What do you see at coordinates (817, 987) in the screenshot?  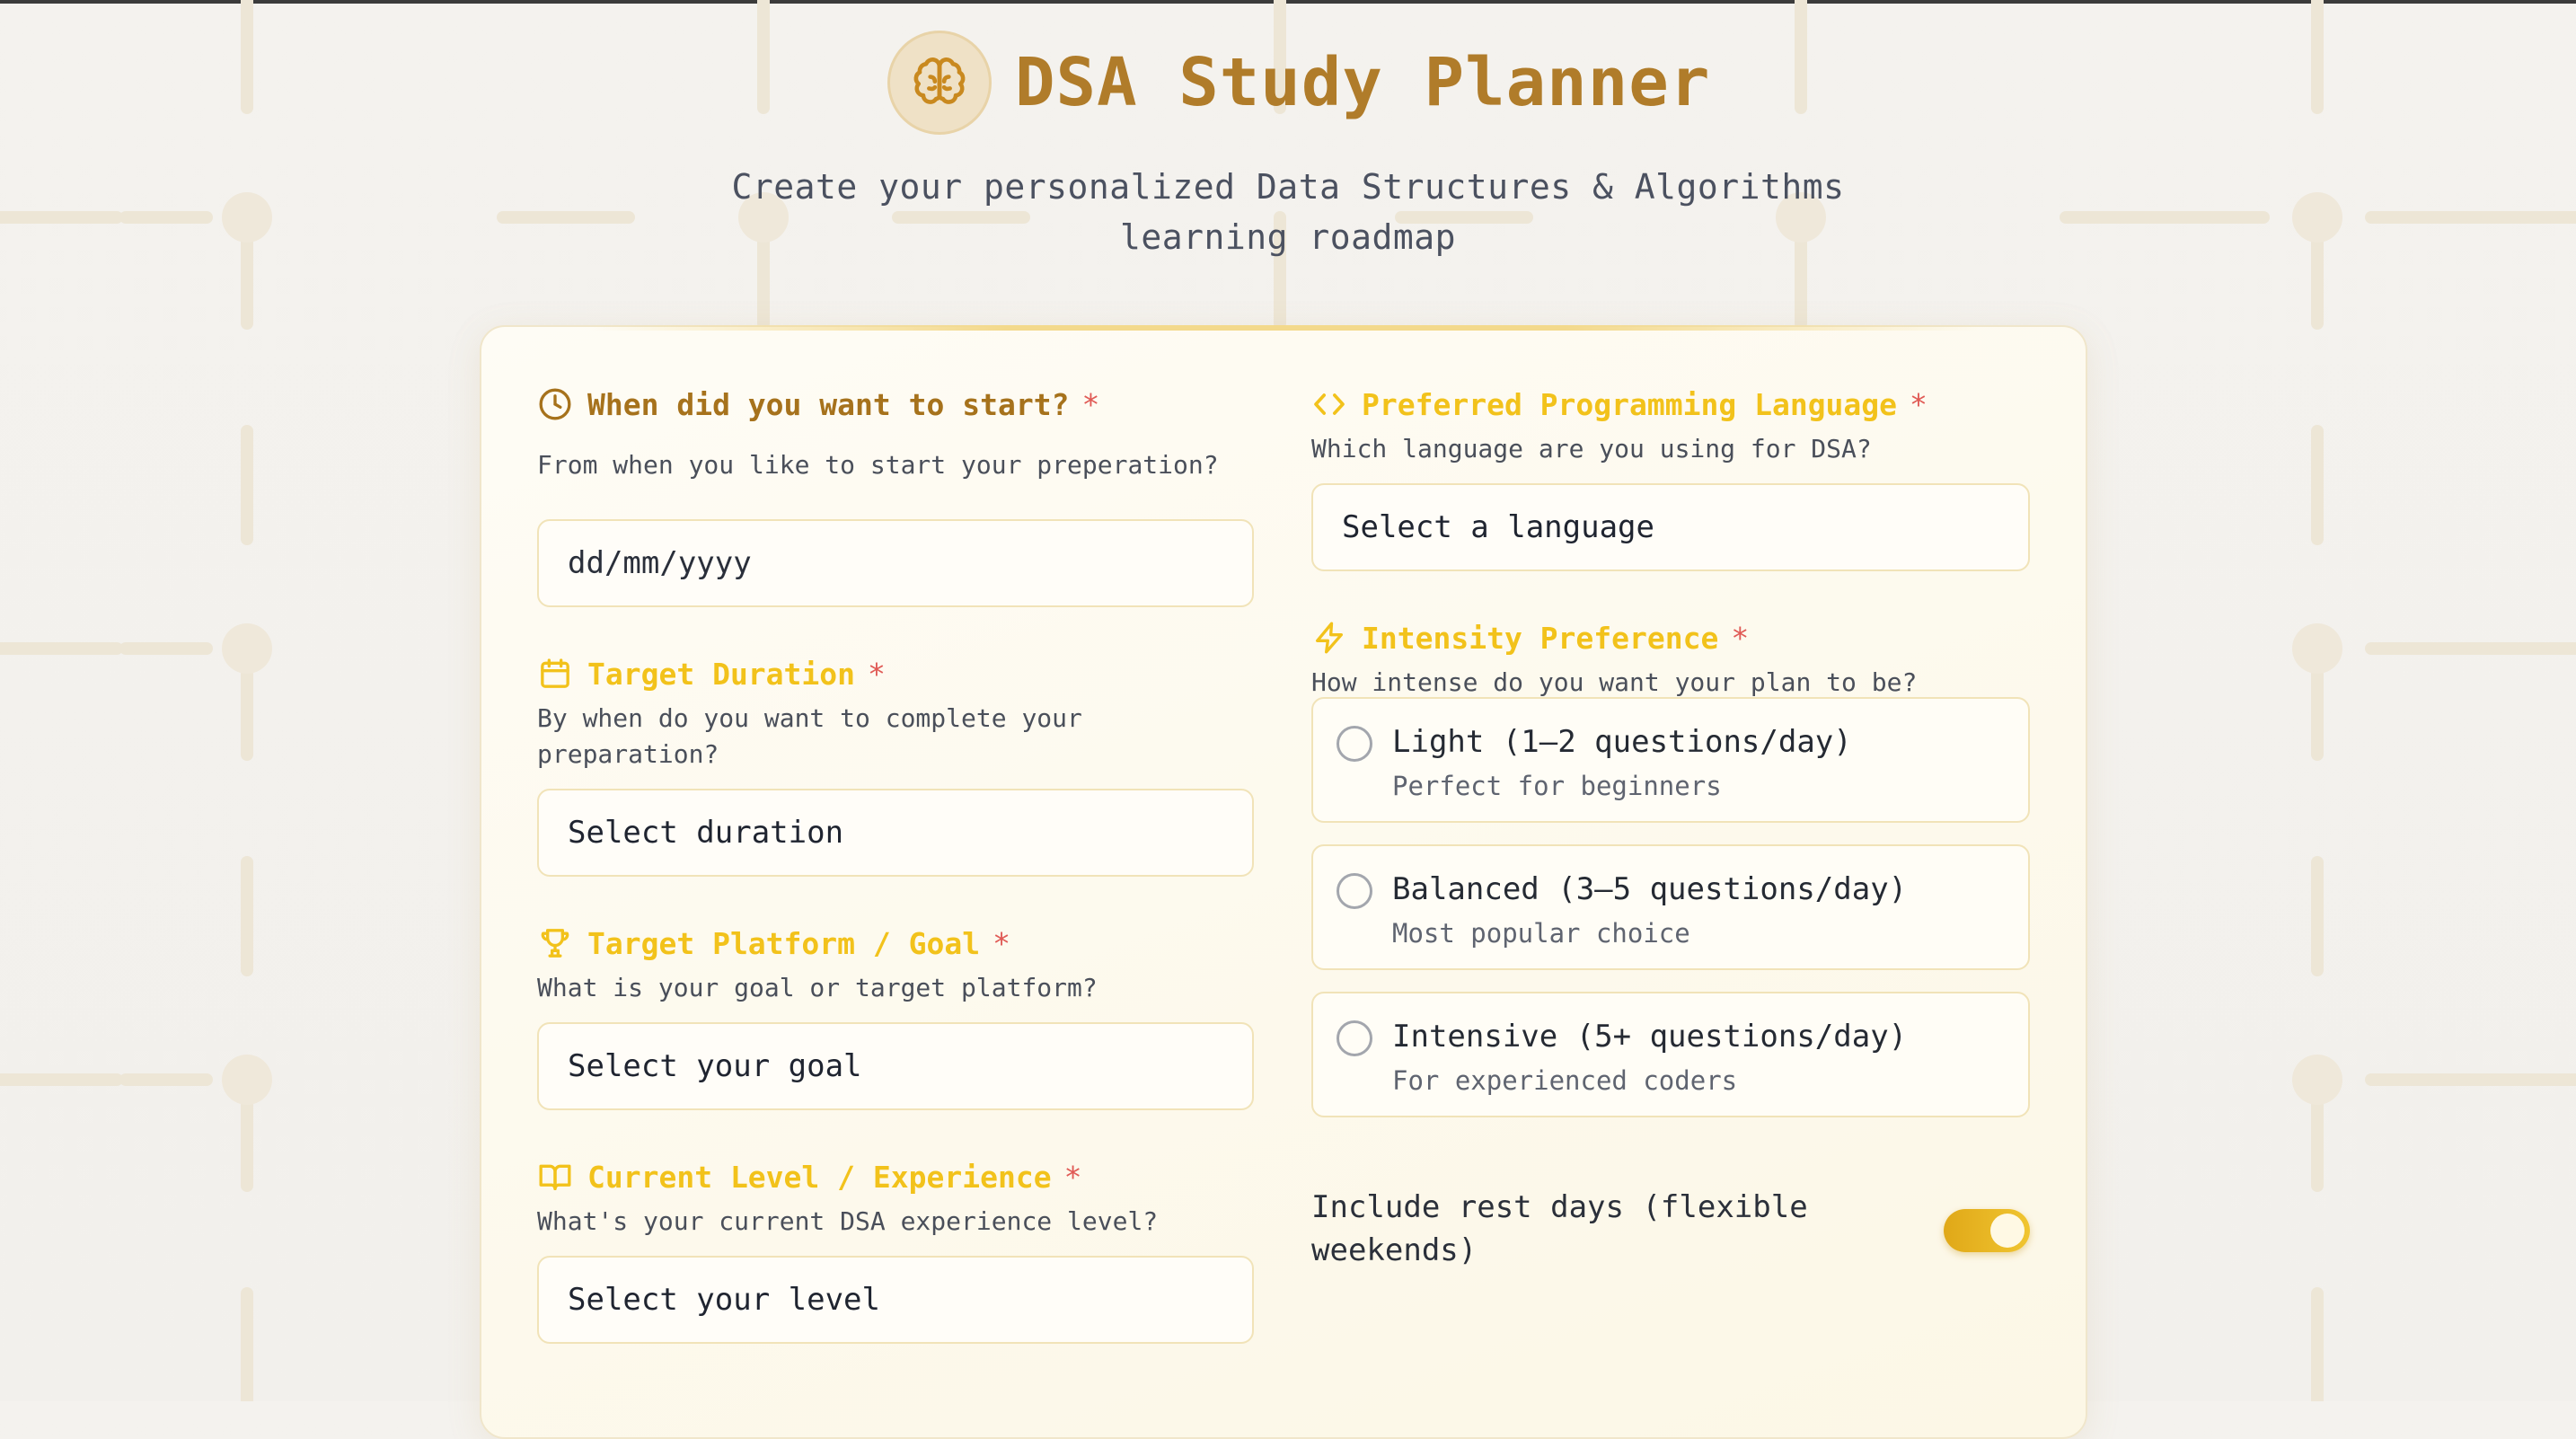 I see `target-goal-help: What is your goal or target platform?` at bounding box center [817, 987].